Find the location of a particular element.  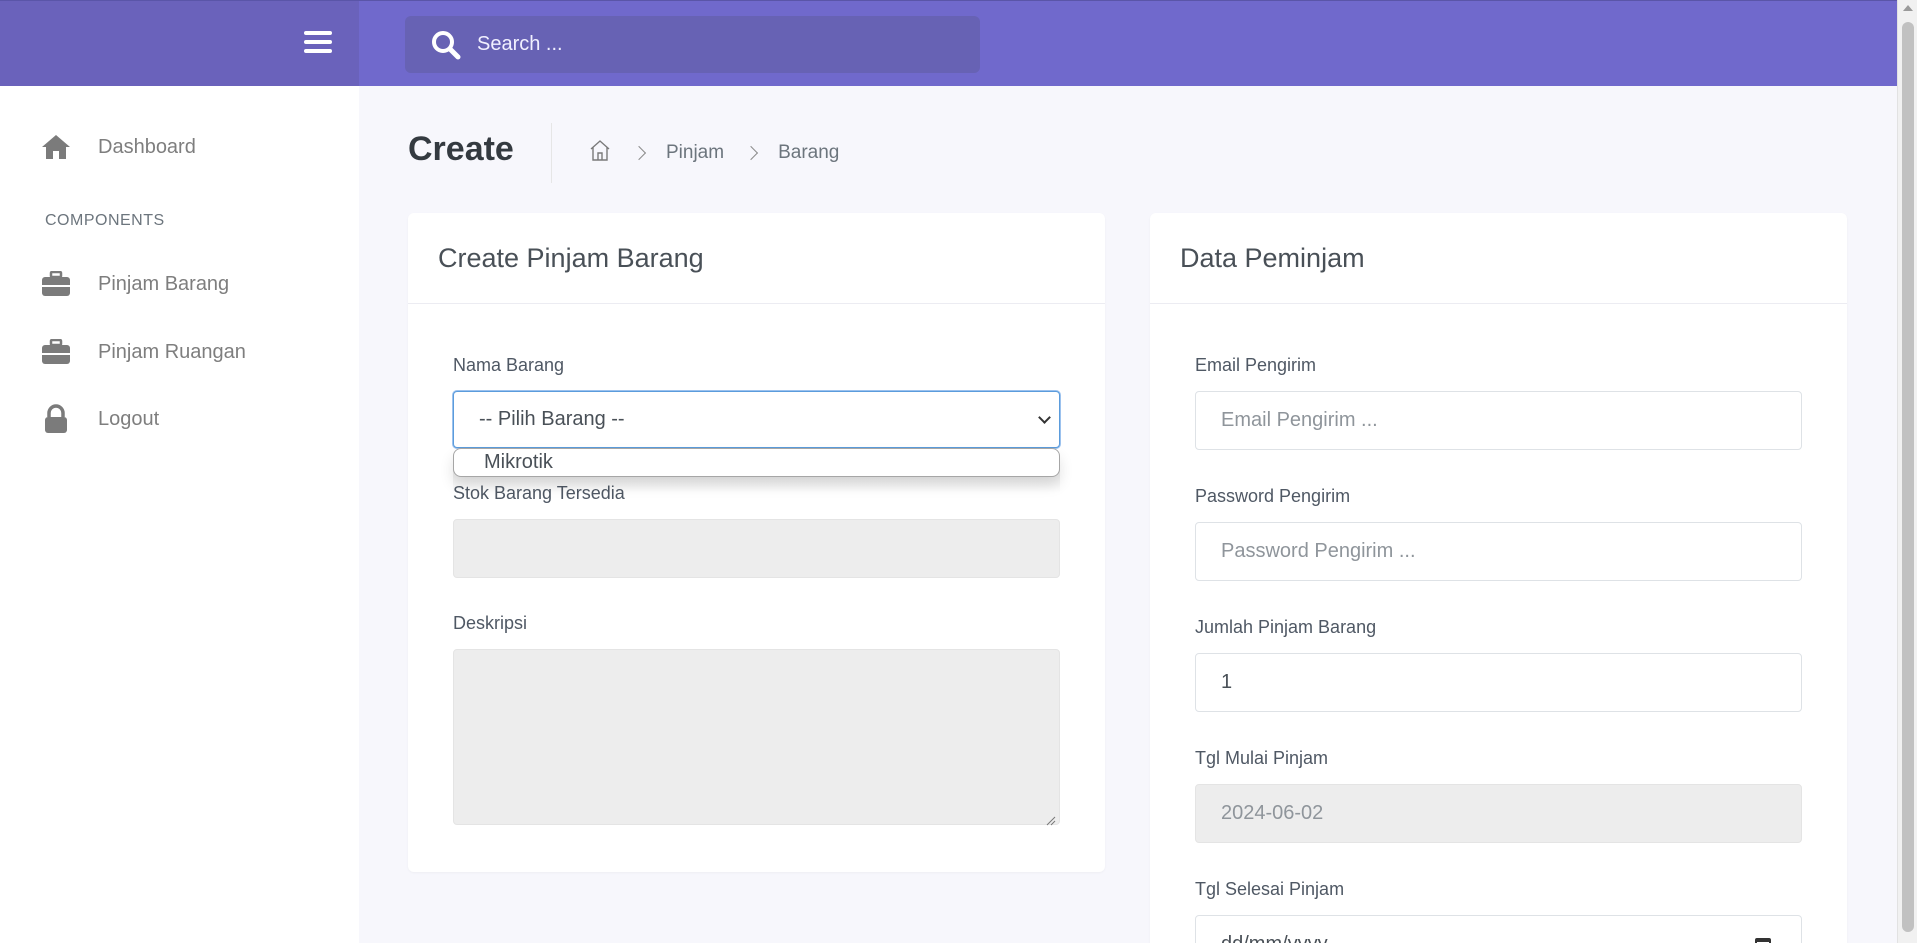

deskripsi-label: Deskripsi is located at coordinates (490, 623).